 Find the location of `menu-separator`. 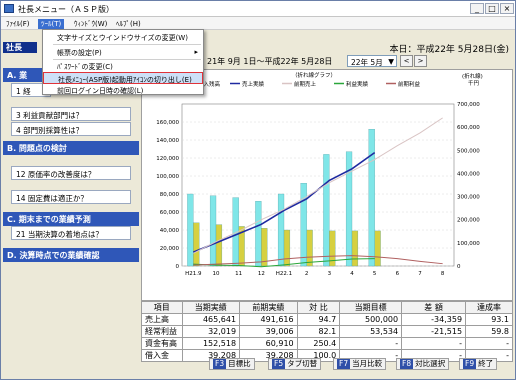

menu-separator is located at coordinates (127, 44).